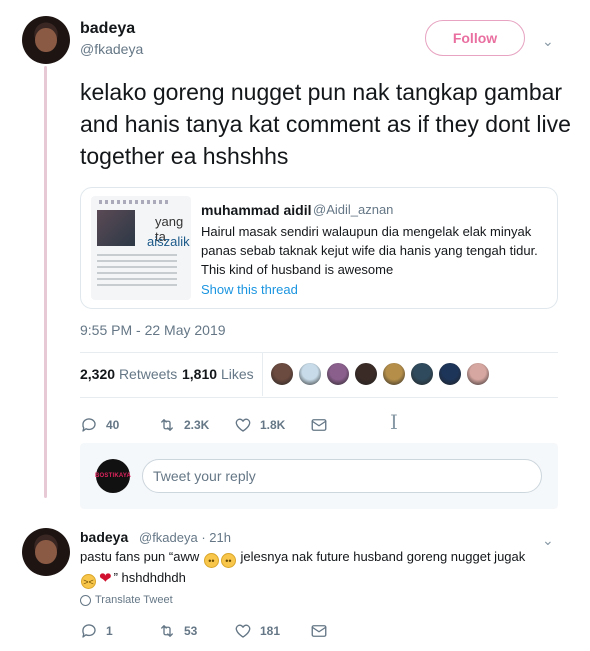 This screenshot has width=590, height=651. Describe the element at coordinates (137, 270) in the screenshot. I see `thumbnail-comments` at that location.